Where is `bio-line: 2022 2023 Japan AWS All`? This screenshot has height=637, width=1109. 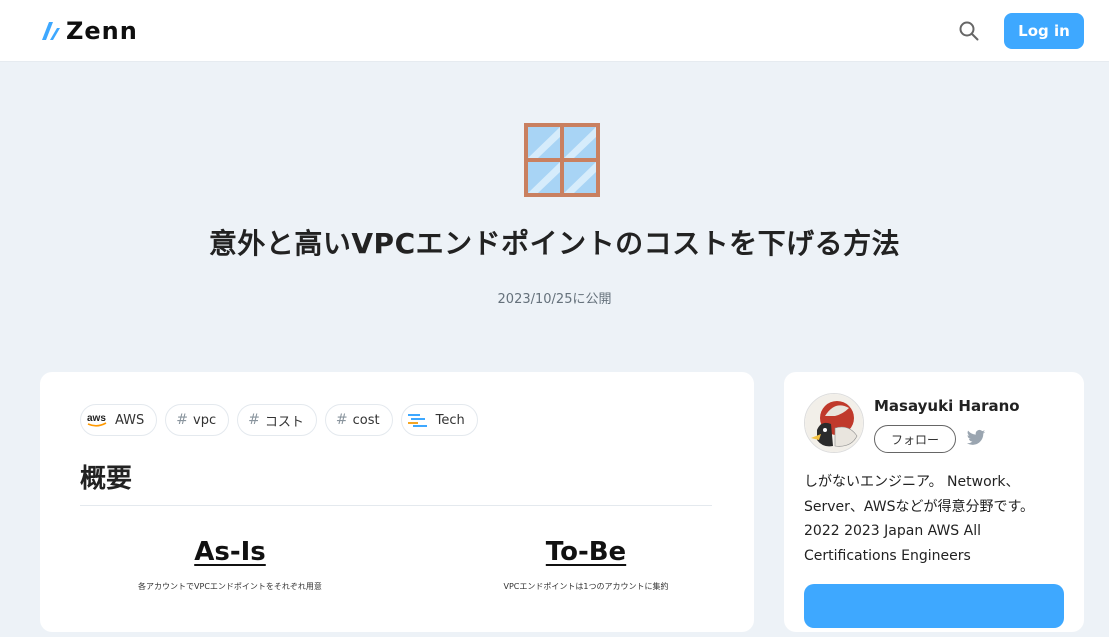 bio-line: 2022 2023 Japan AWS All is located at coordinates (893, 531).